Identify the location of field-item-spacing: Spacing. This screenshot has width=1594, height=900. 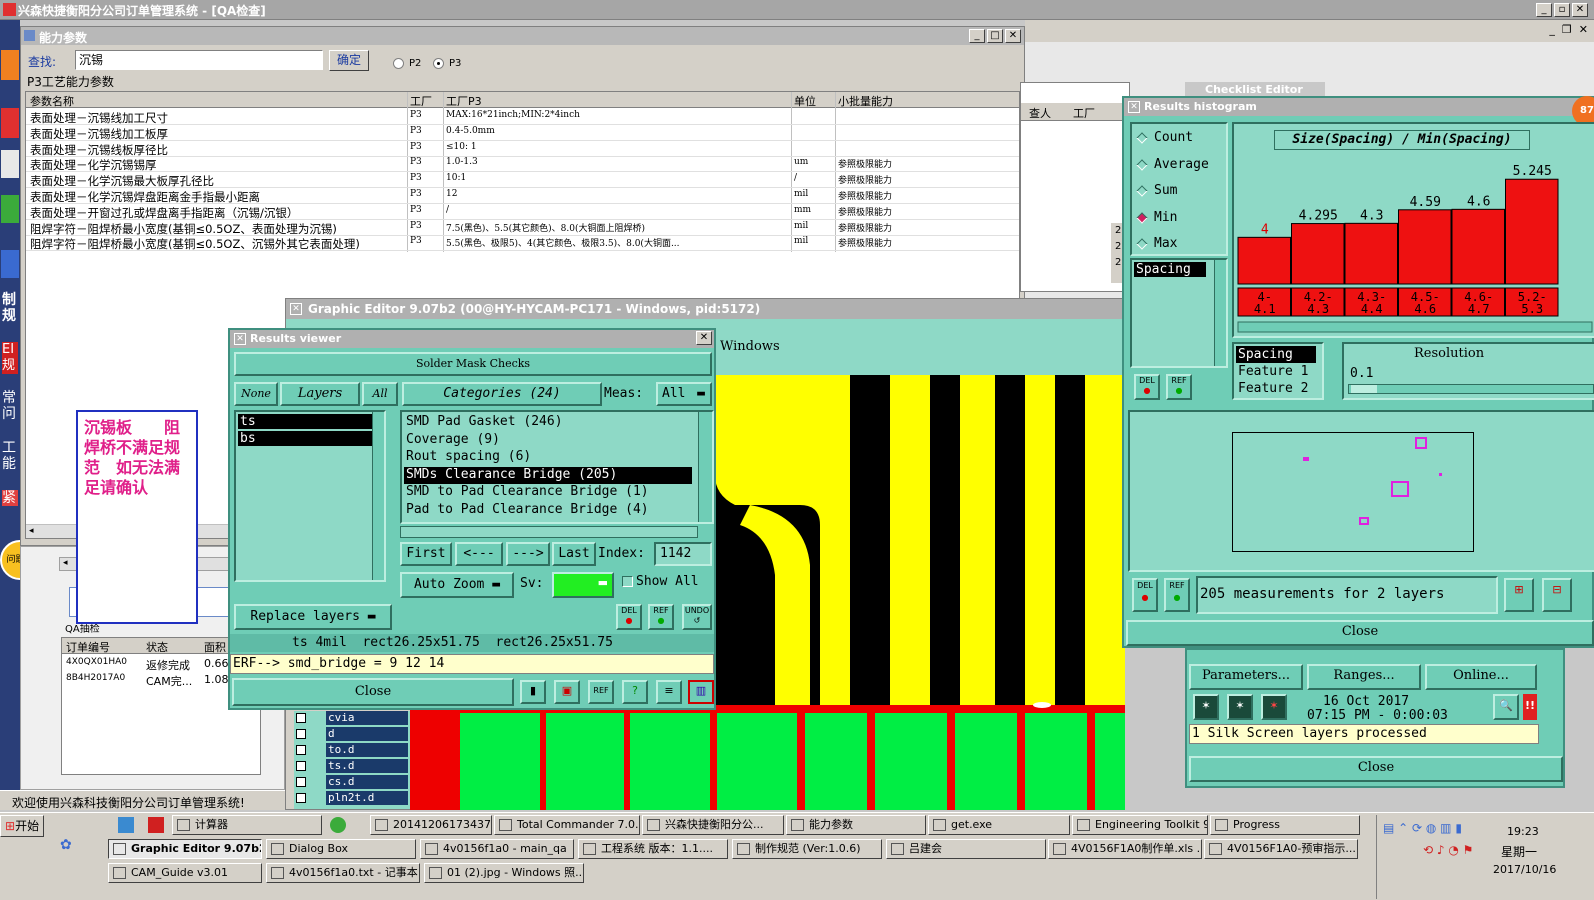
(1170, 269).